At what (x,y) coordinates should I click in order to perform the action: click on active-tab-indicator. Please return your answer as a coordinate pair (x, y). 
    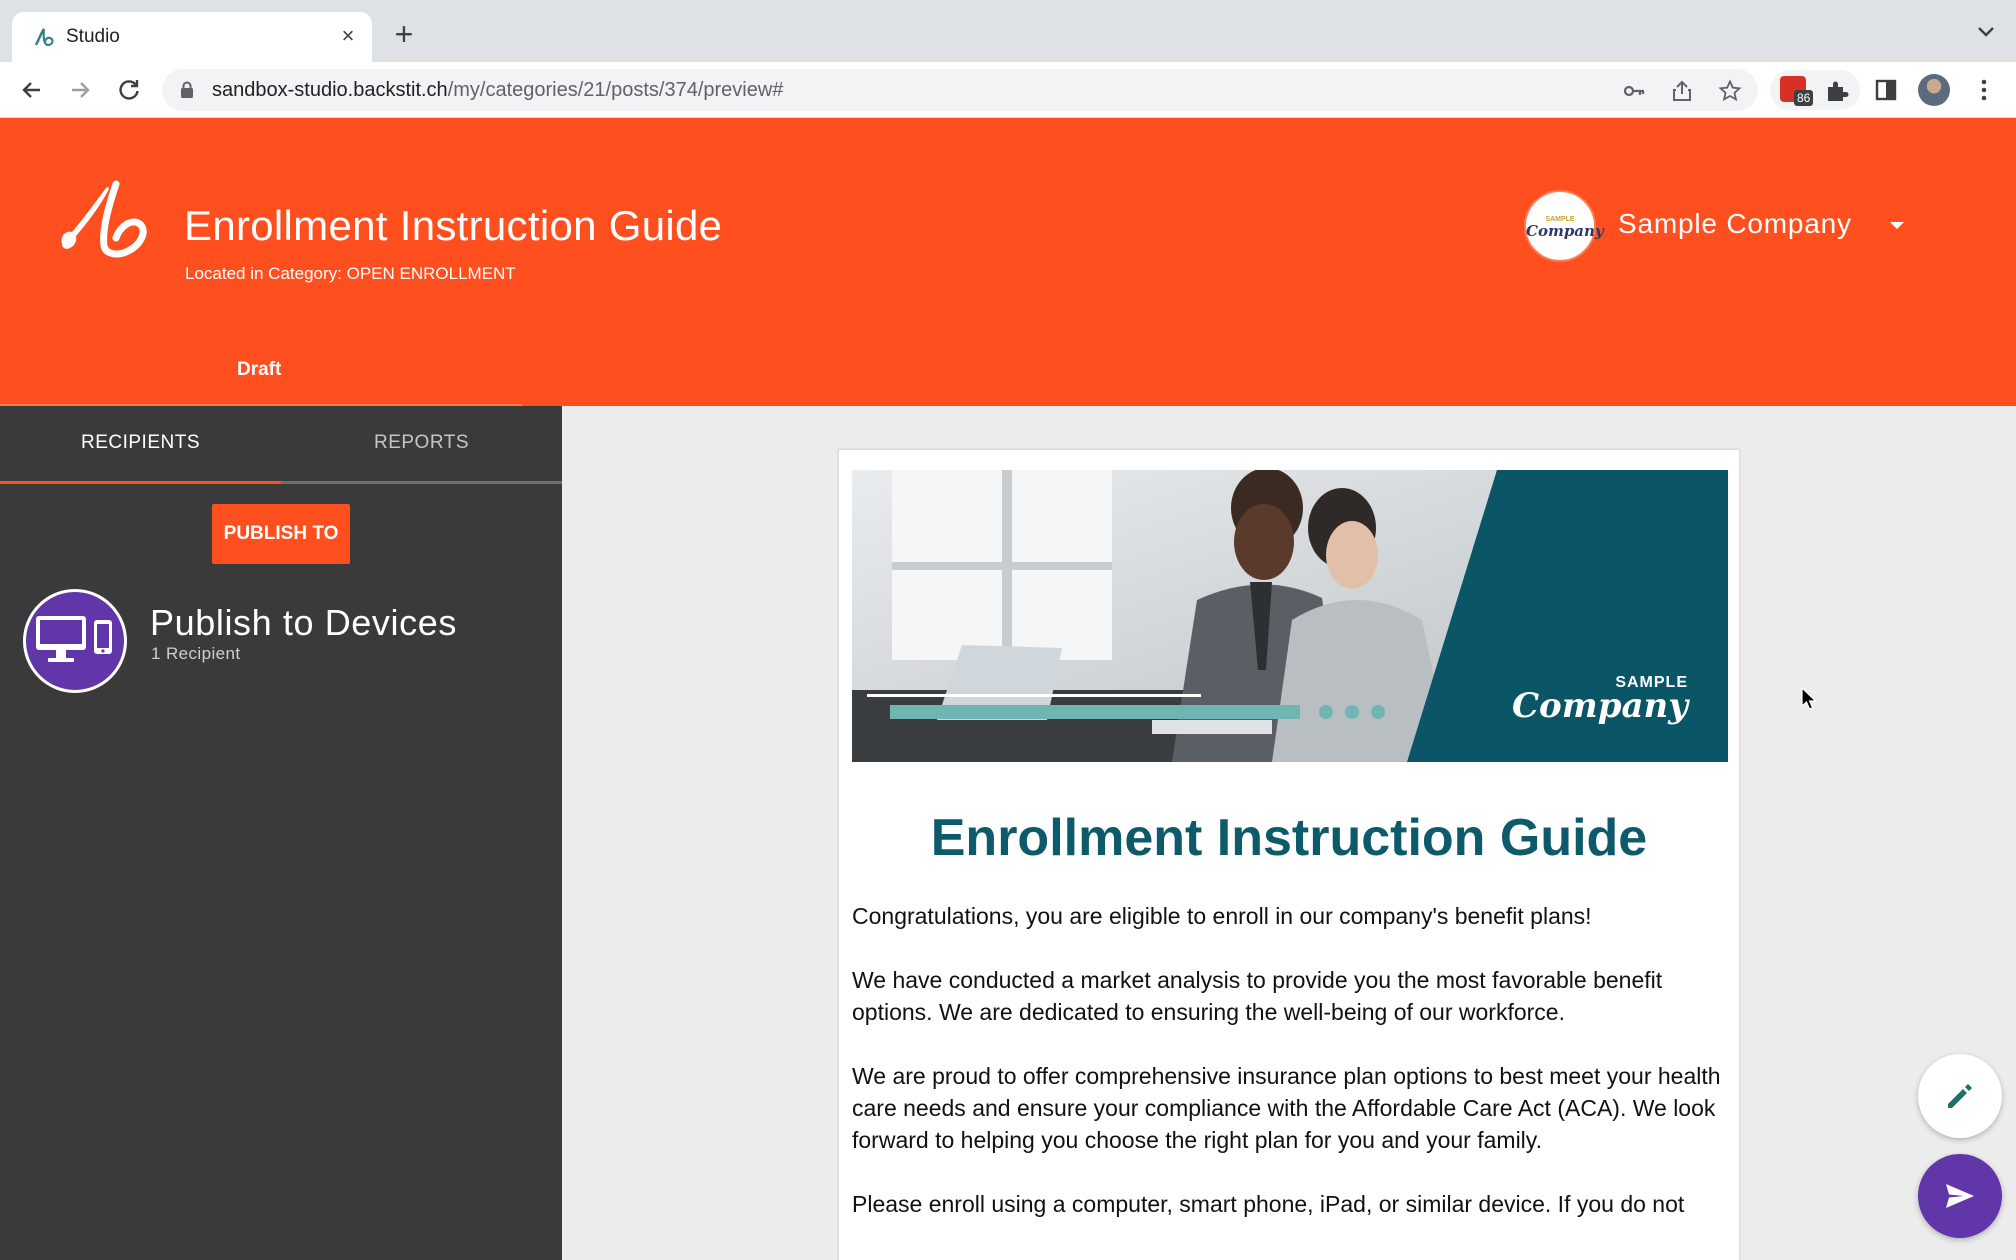
    Looking at the image, I should click on (140, 482).